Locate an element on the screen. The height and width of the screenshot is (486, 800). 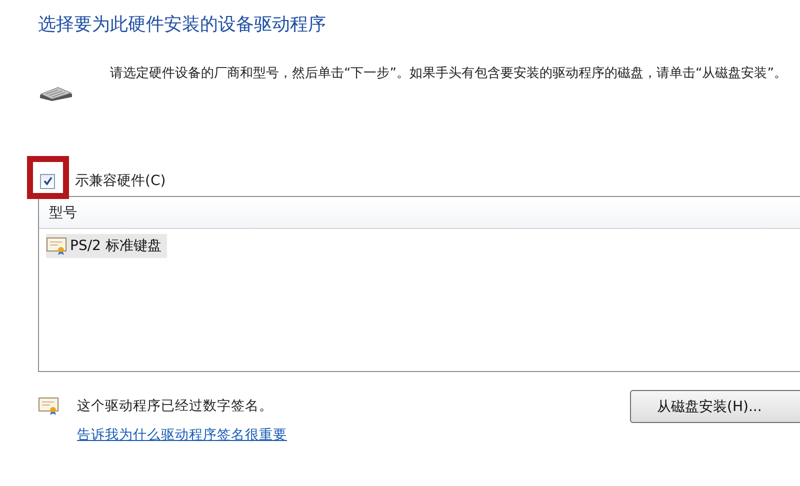
page-title: 选择要为此硬件安装的设备驱动程序 is located at coordinates (182, 25).